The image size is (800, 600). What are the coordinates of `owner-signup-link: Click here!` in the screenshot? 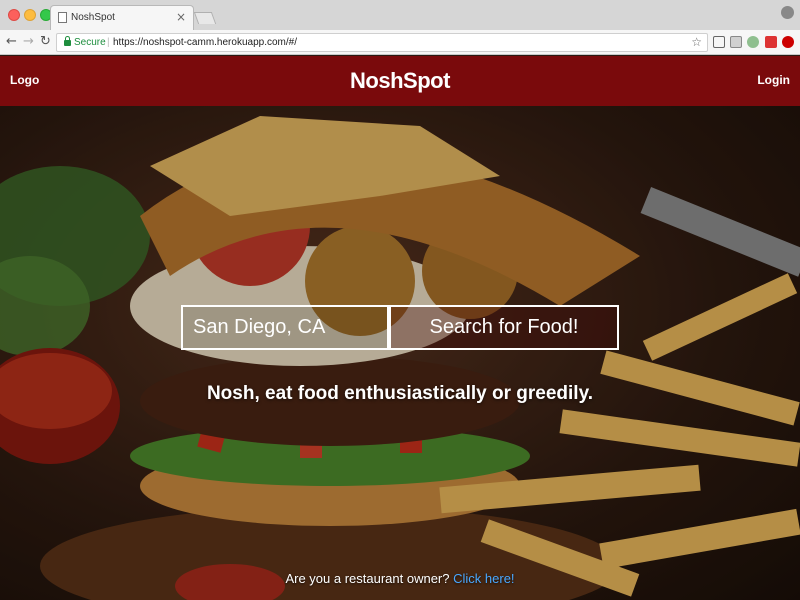 It's located at (483, 578).